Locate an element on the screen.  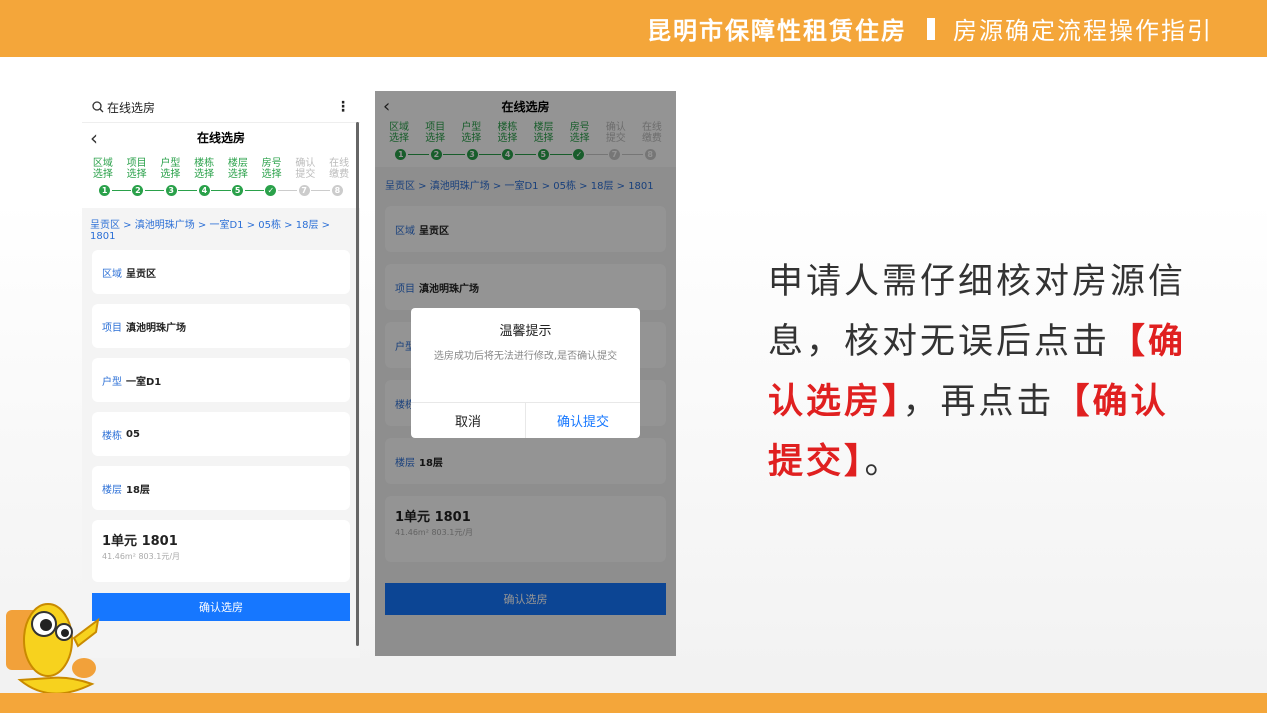
step-label: 户型 选择 is located at coordinates (170, 169).